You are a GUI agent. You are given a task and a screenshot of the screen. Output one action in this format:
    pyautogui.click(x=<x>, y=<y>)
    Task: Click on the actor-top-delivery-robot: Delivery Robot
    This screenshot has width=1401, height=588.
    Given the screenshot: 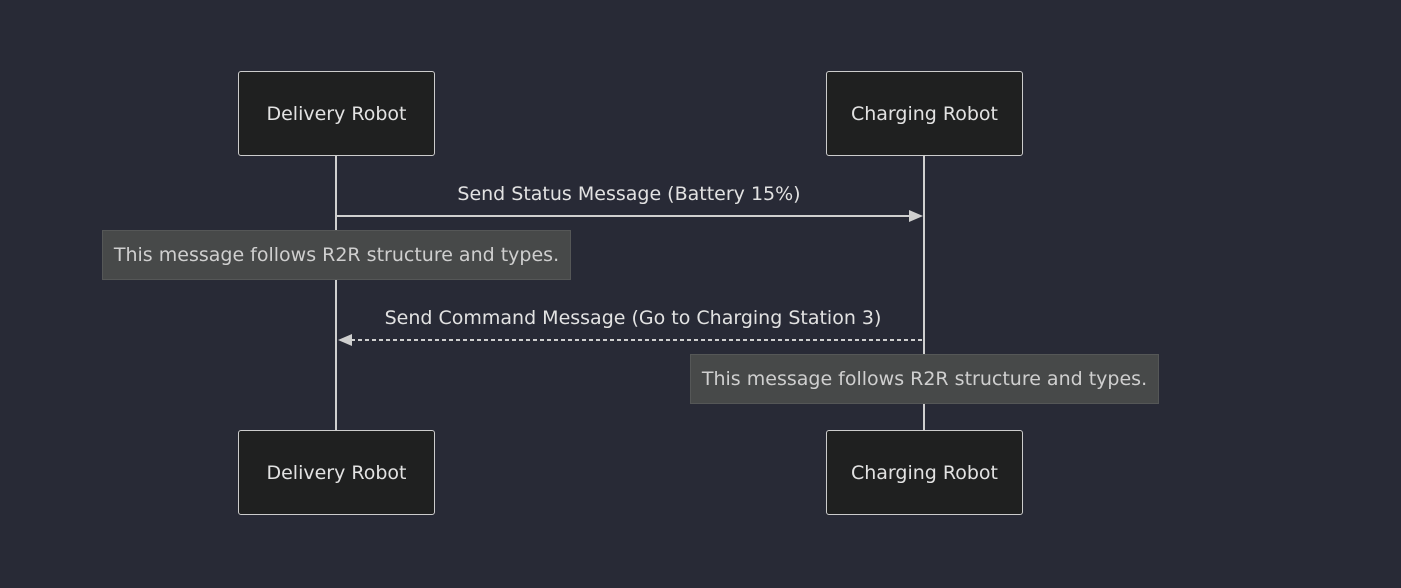 What is the action you would take?
    pyautogui.click(x=336, y=113)
    